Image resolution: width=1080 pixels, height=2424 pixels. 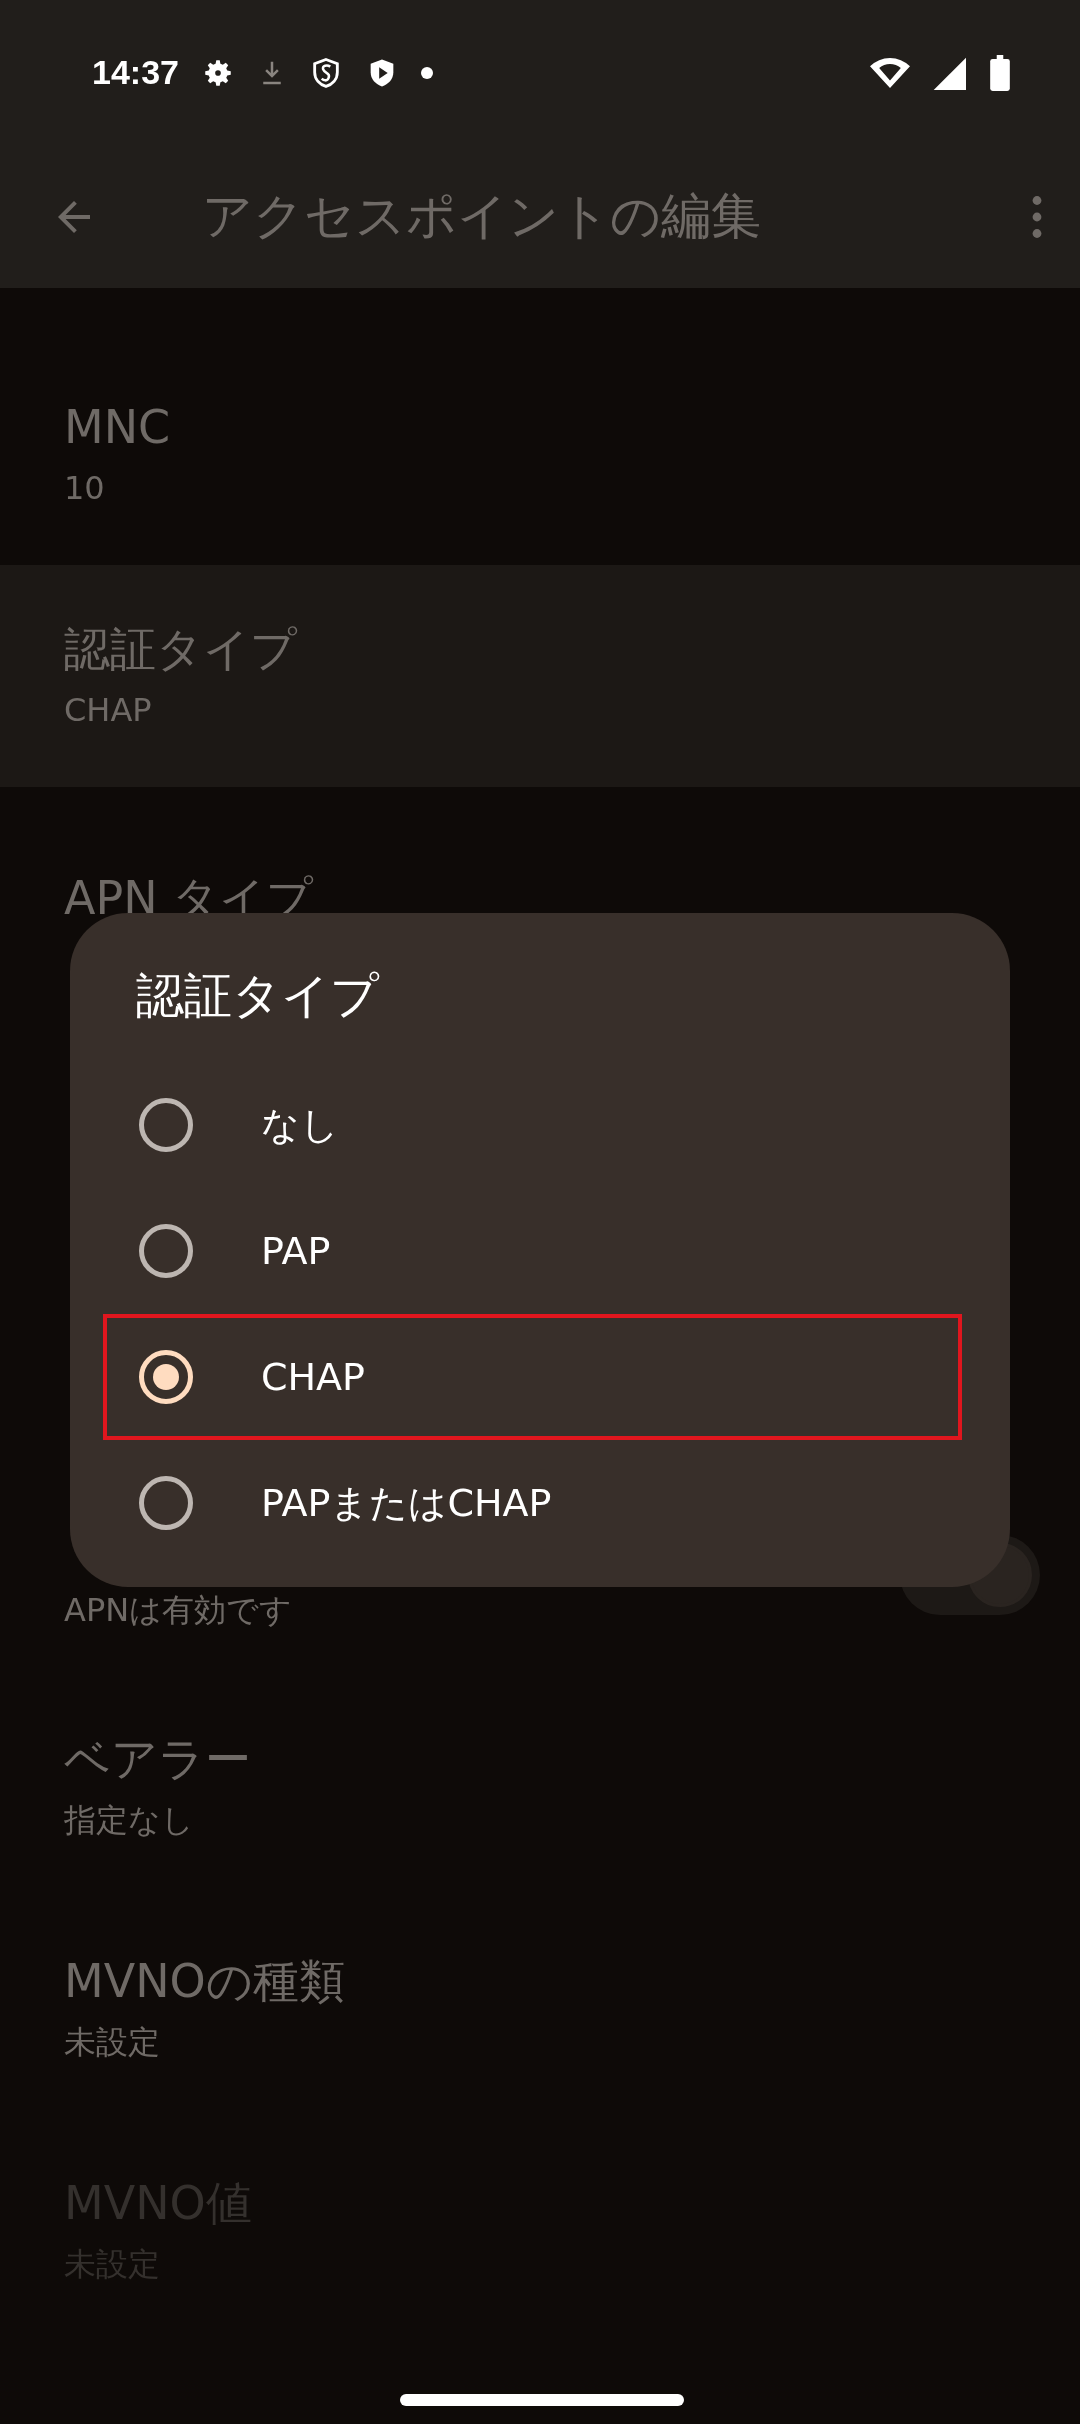 What do you see at coordinates (426, 72) in the screenshot?
I see `dot-icon` at bounding box center [426, 72].